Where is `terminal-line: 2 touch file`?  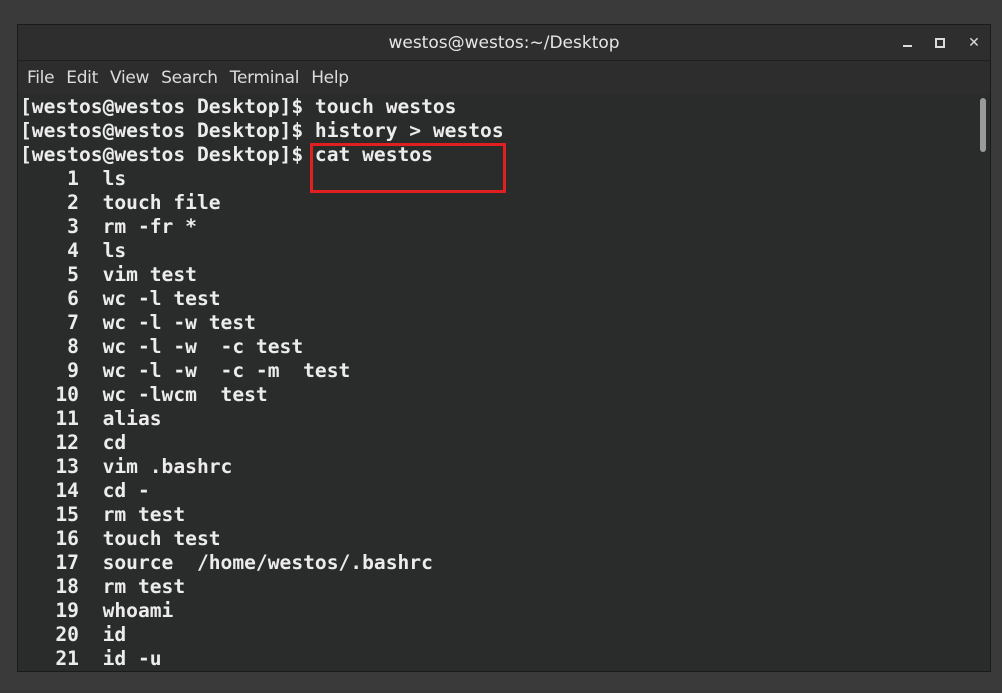
terminal-line: 2 touch file is located at coordinates (120, 202).